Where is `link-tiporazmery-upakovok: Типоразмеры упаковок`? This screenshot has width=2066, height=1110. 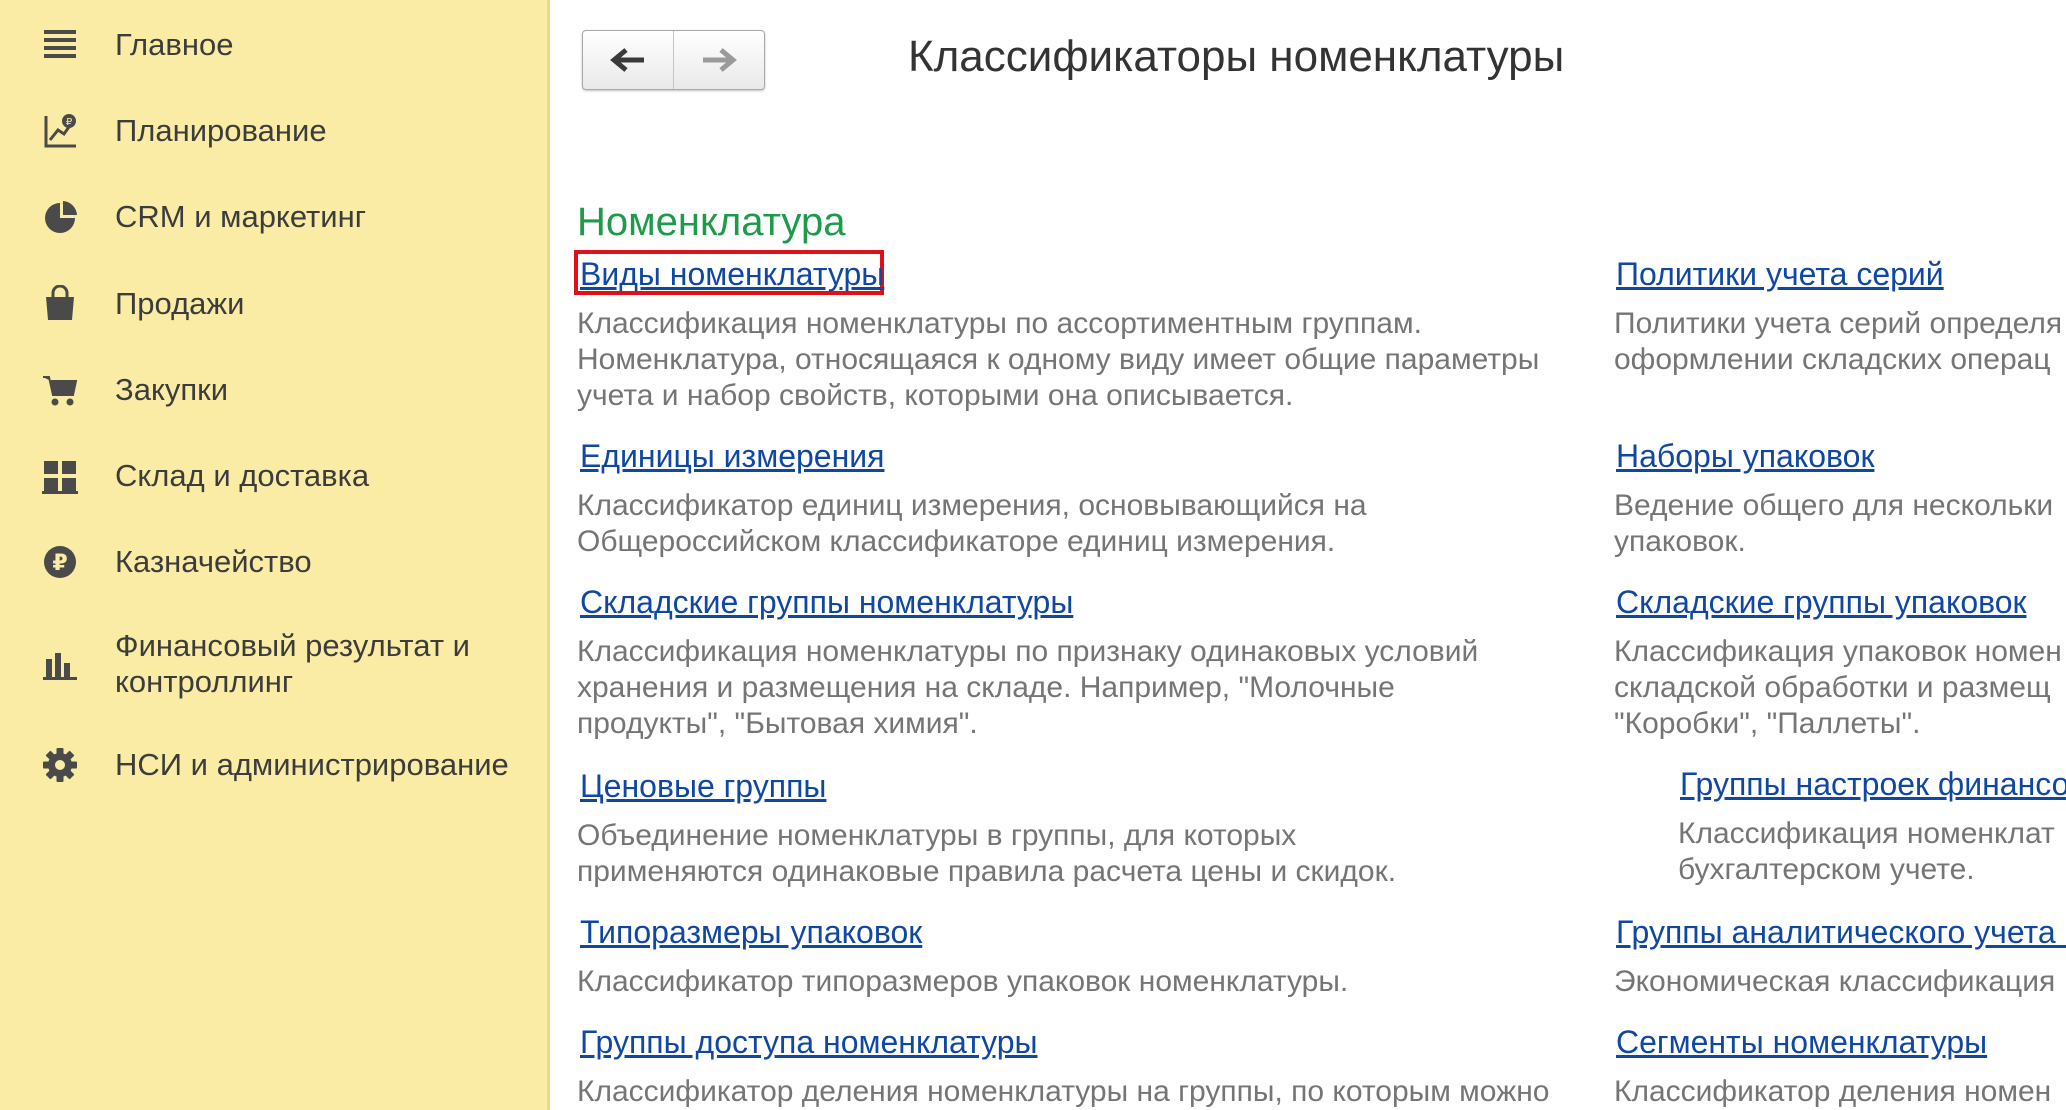 link-tiporazmery-upakovok: Типоразмеры упаковок is located at coordinates (751, 932).